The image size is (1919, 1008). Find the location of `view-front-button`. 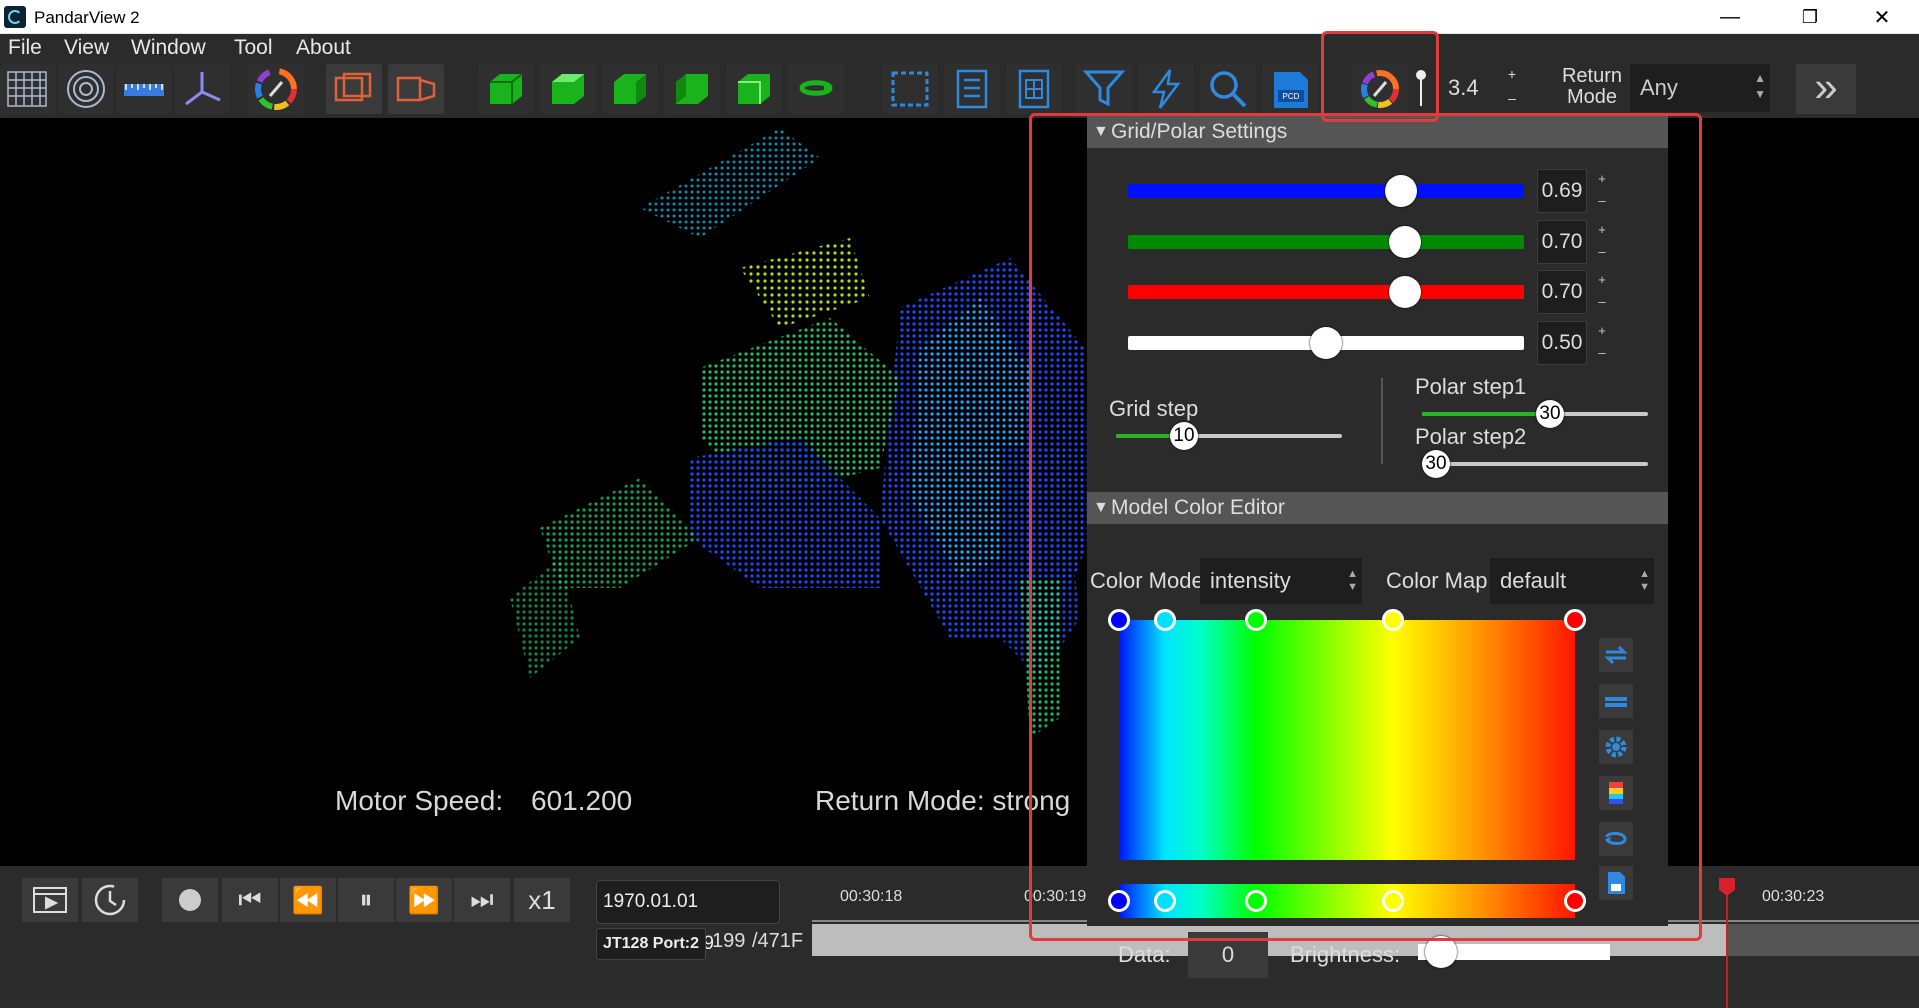

view-front-button is located at coordinates (506, 89).